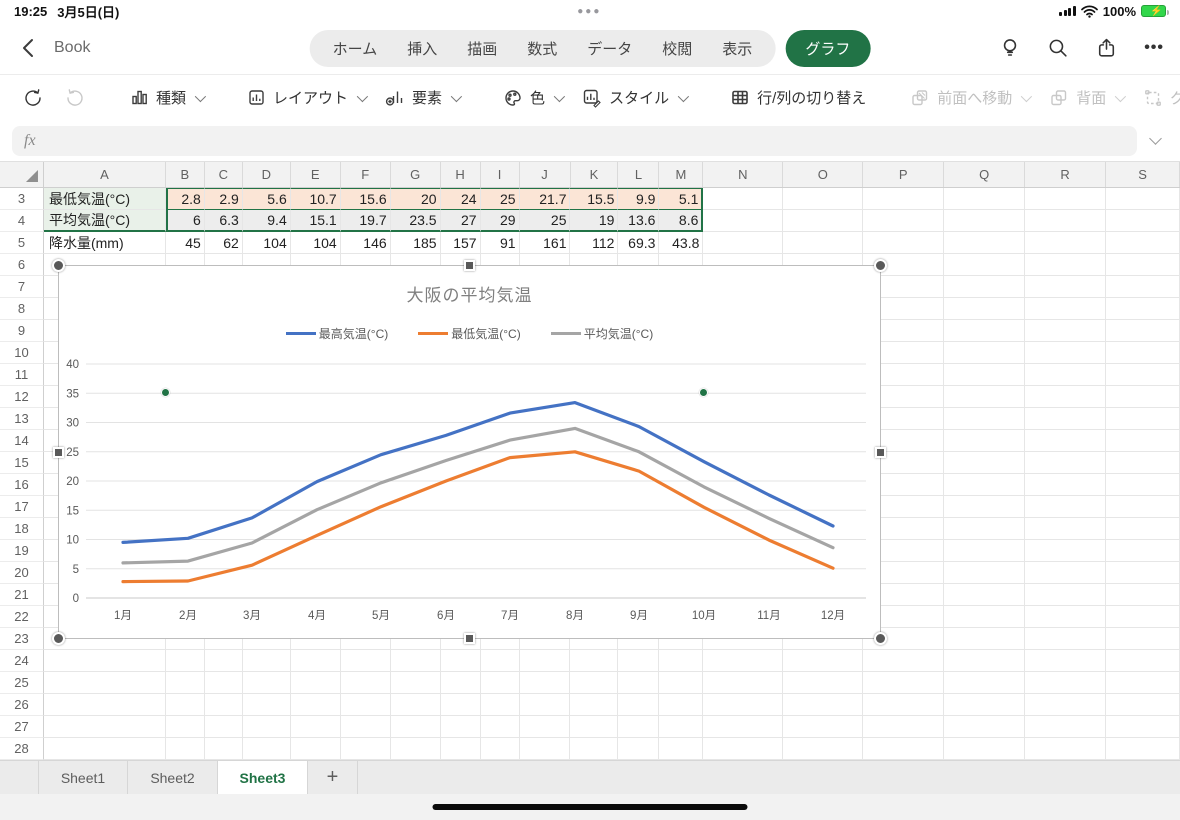 This screenshot has width=1180, height=820. What do you see at coordinates (415, 221) in the screenshot?
I see `grid-cell-G4: 23.5` at bounding box center [415, 221].